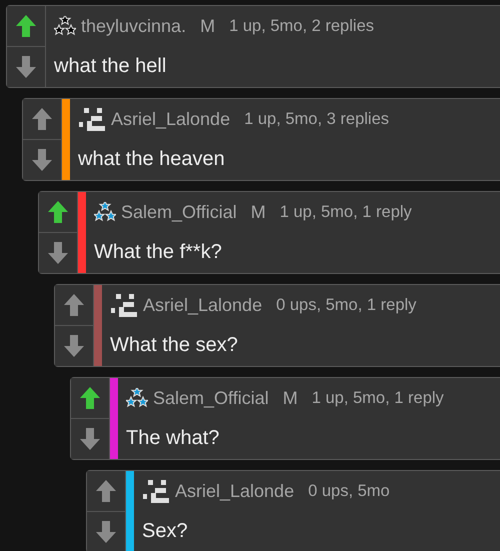 This screenshot has height=551, width=500. What do you see at coordinates (111, 66) in the screenshot?
I see `comment-text: what the hell` at bounding box center [111, 66].